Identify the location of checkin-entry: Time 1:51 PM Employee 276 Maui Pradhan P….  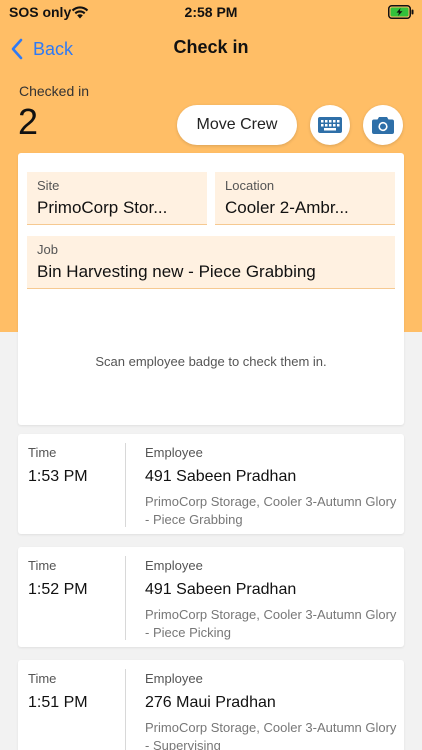
(211, 705).